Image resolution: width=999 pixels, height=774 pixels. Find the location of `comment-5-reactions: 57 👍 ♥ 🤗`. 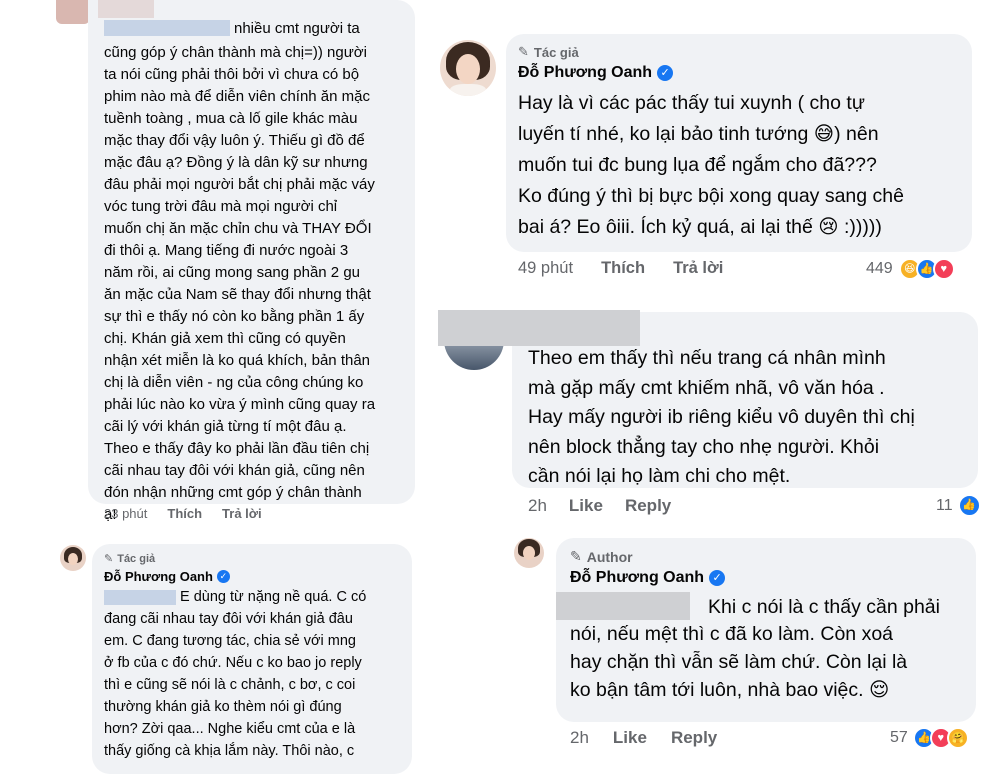

comment-5-reactions: 57 👍 ♥ 🤗 is located at coordinates (929, 738).